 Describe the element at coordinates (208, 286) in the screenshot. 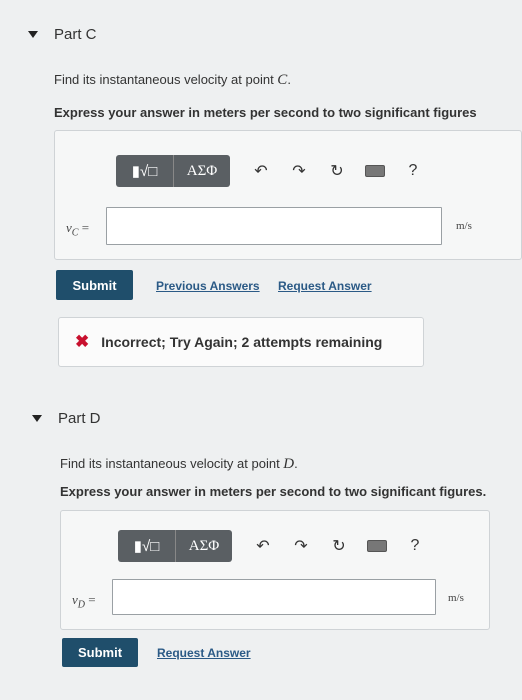

I see `previous-answers-link: Previous Answers` at that location.